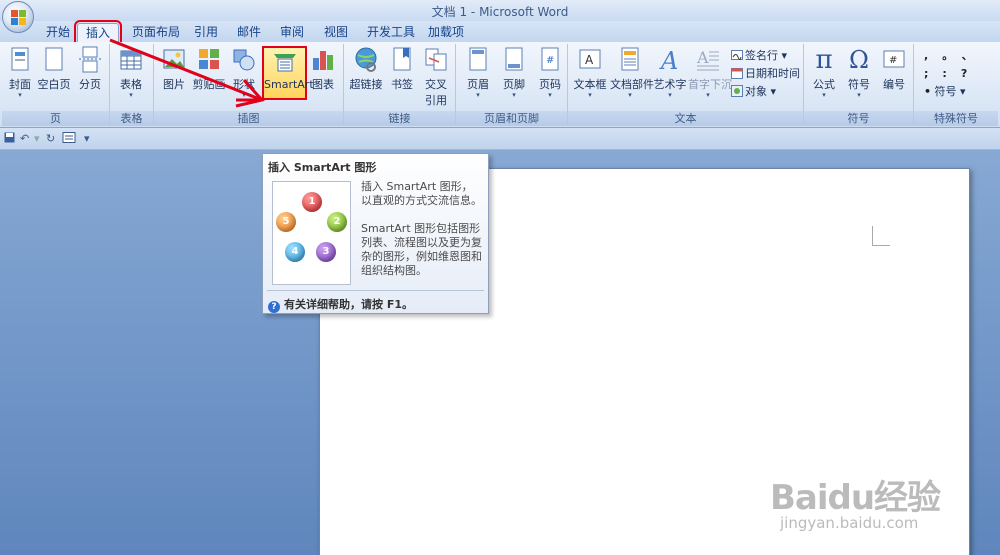 The width and height of the screenshot is (1000, 555). Describe the element at coordinates (187, 73) in the screenshot. I see `annotation-arrow` at that location.